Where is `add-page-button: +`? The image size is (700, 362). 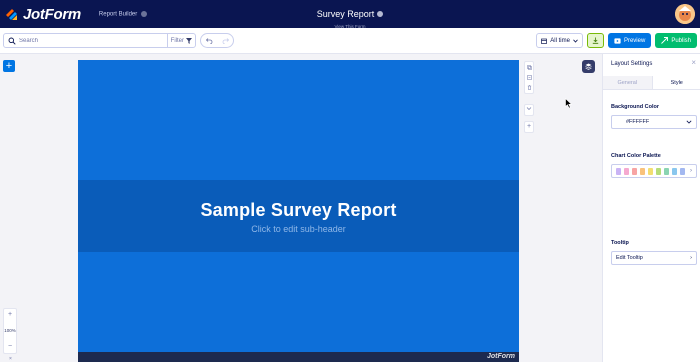
add-page-button: + is located at coordinates (529, 127).